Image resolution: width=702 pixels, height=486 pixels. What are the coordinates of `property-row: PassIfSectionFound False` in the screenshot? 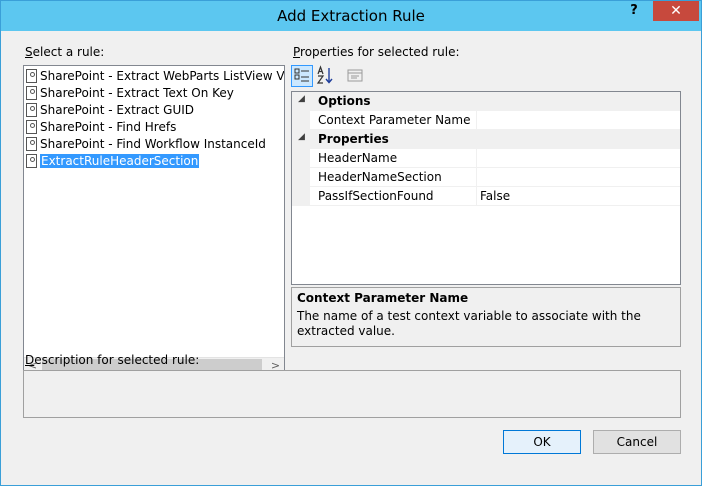 It's located at (486, 196).